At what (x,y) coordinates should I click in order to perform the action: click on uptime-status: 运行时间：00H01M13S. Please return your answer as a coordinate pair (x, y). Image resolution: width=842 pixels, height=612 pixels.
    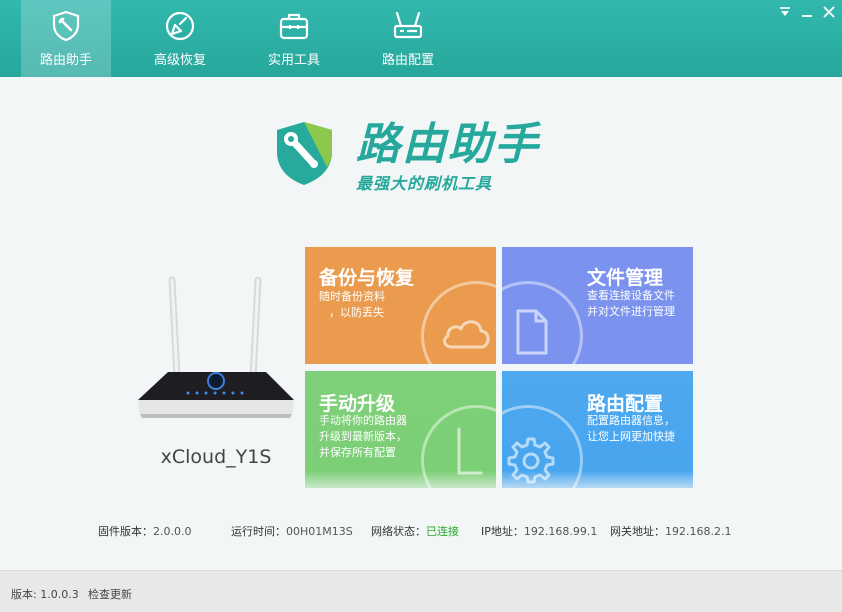
    Looking at the image, I should click on (292, 531).